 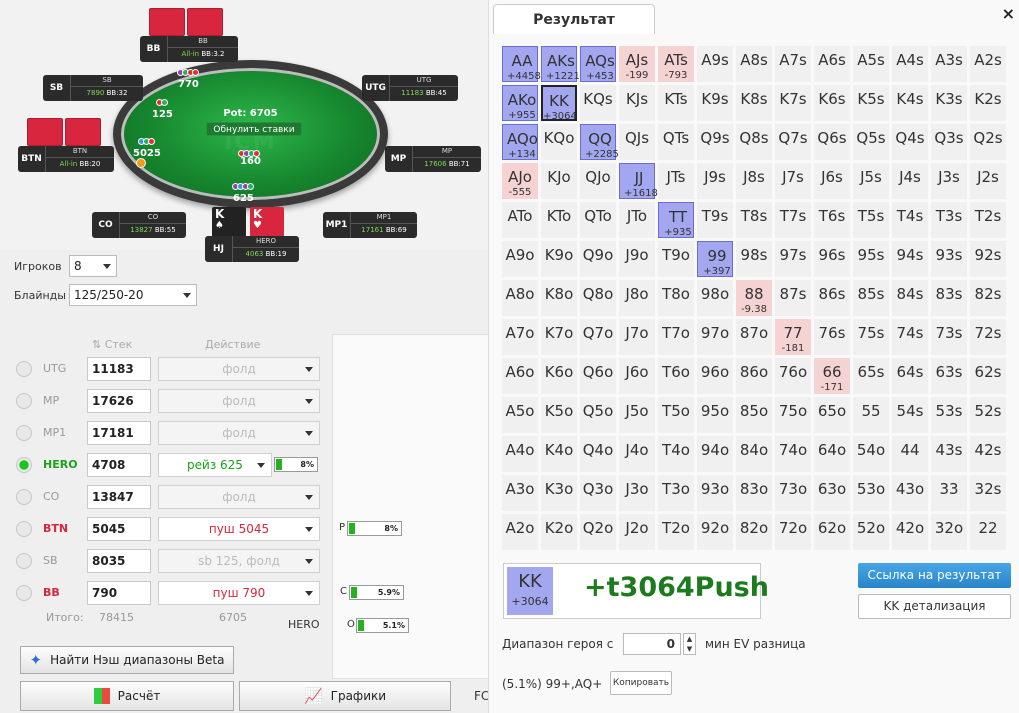 What do you see at coordinates (910, 103) in the screenshot?
I see `hand-cell: K4s` at bounding box center [910, 103].